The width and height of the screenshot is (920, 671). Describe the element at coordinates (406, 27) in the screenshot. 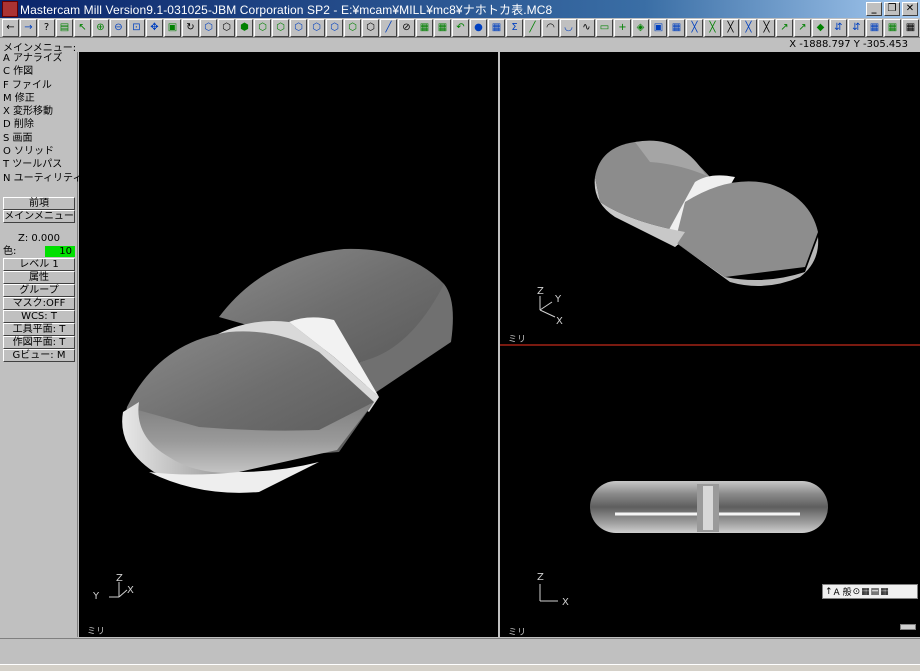

I see `toolbar-button-icon: ⊘` at that location.